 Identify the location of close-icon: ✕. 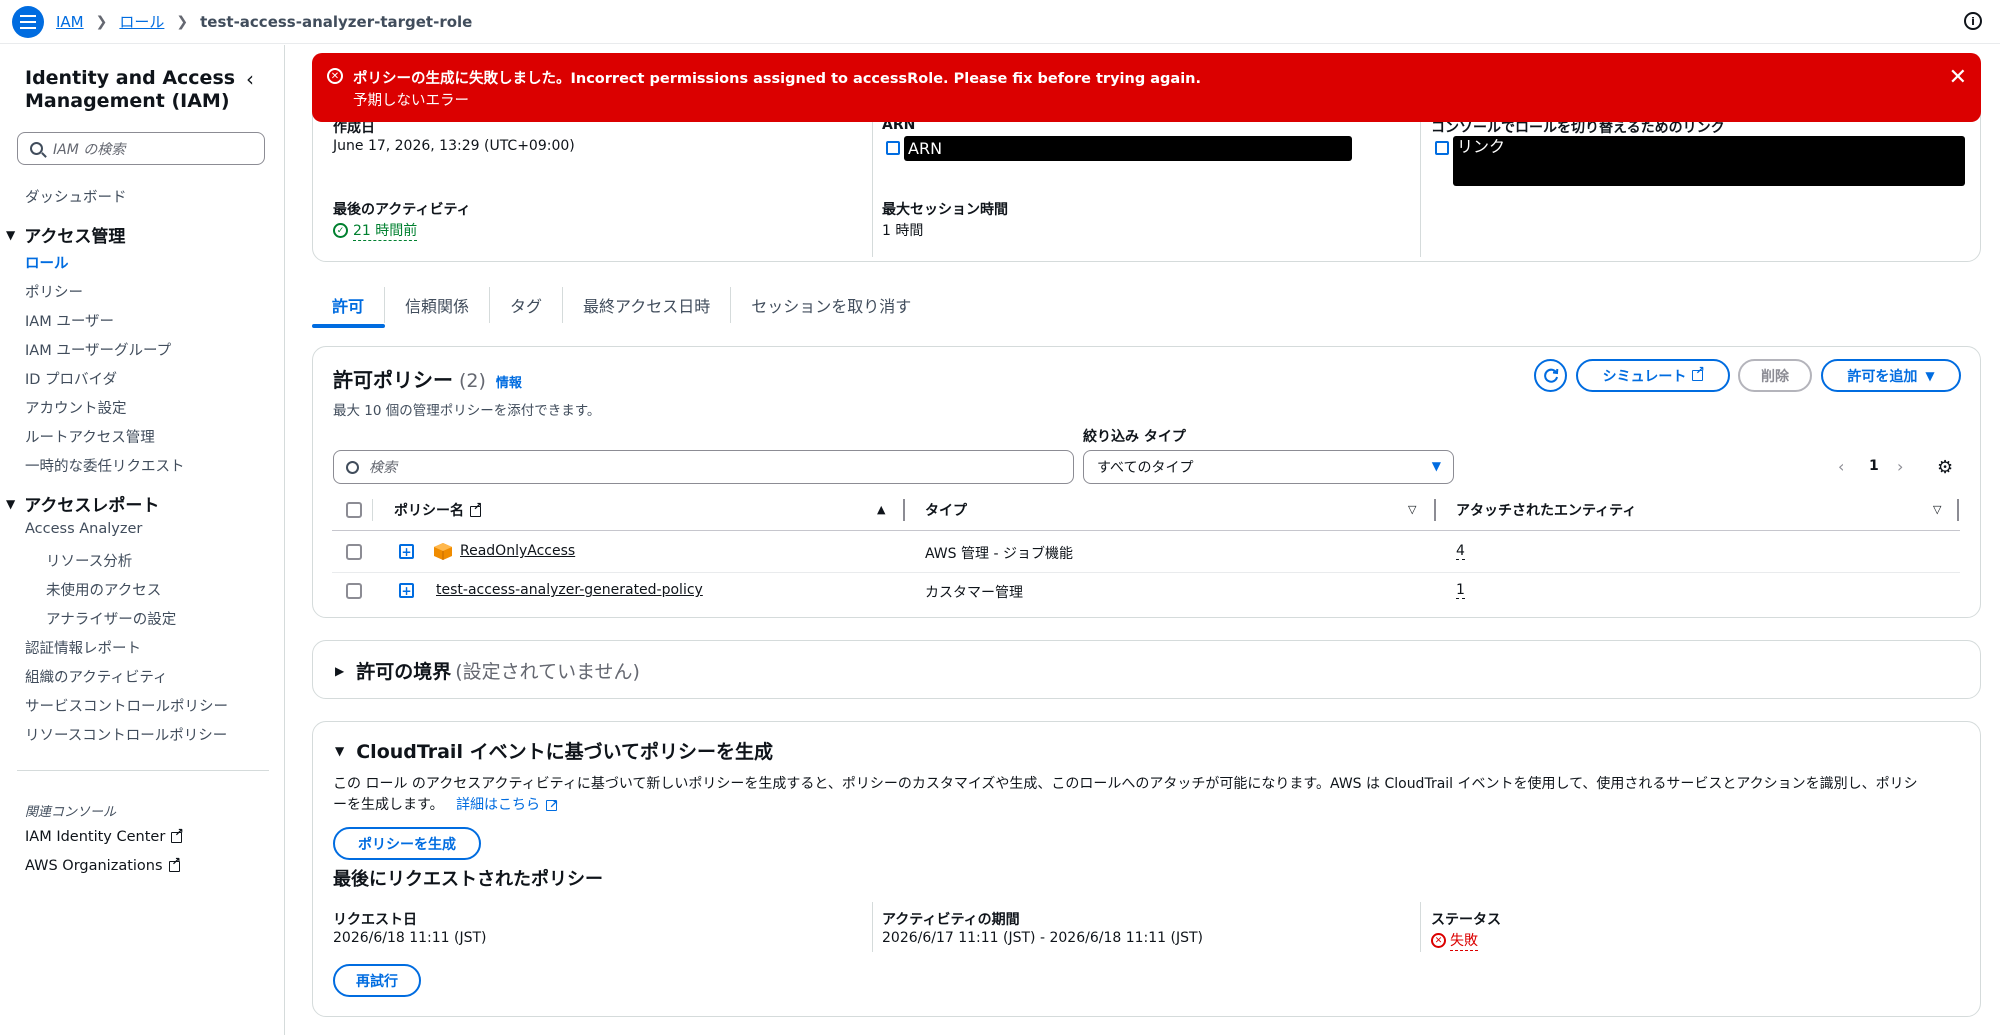
(1958, 77).